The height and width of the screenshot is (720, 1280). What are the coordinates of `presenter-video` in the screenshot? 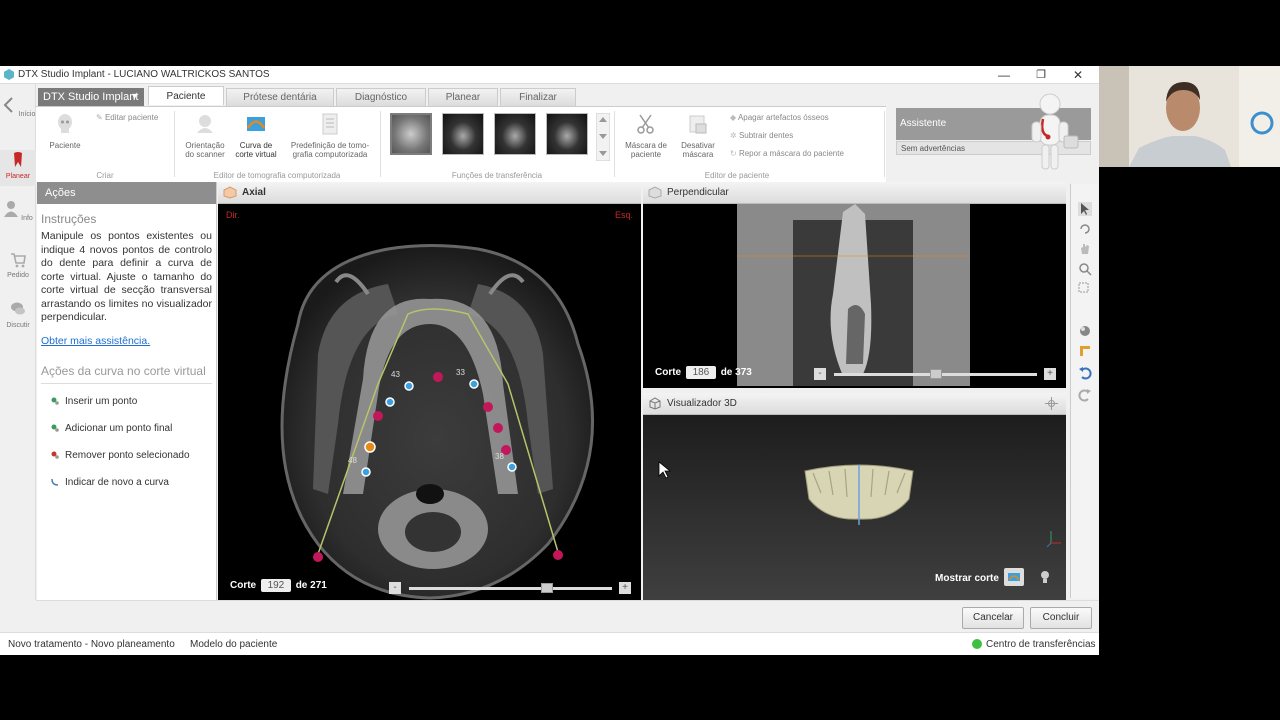 It's located at (1189, 116).